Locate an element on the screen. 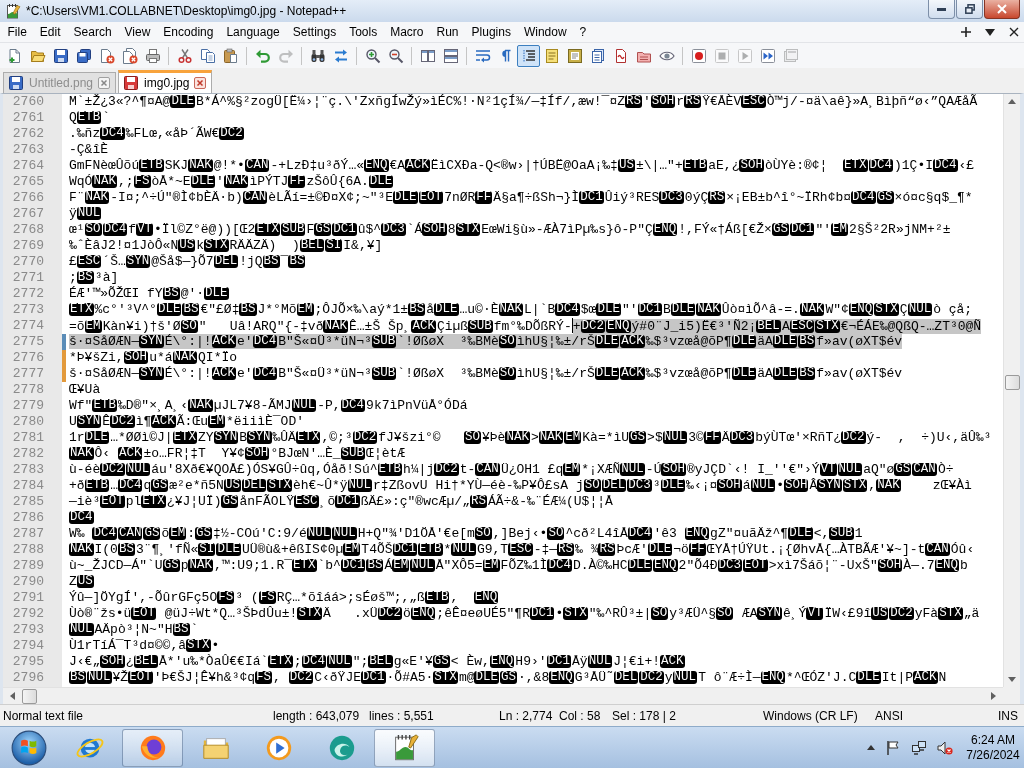  restore-button is located at coordinates (969, 9).